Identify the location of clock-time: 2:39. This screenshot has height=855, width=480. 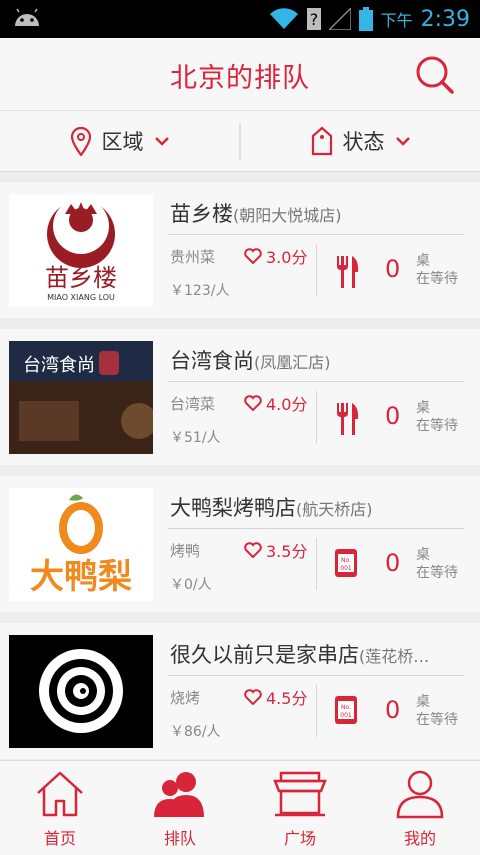
(445, 19).